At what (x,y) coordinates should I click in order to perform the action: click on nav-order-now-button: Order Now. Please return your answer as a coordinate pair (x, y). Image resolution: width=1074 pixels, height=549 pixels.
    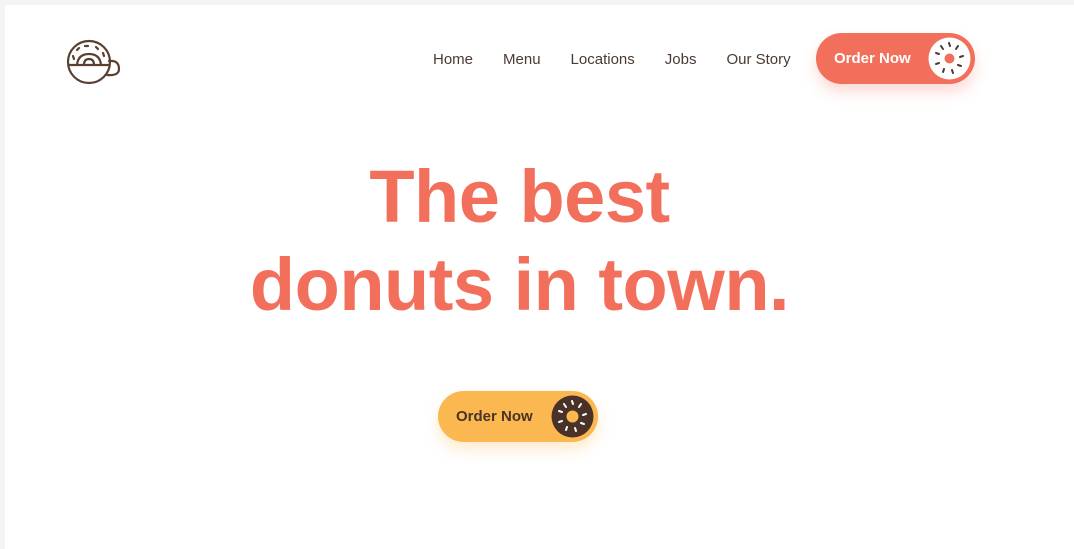
    Looking at the image, I should click on (895, 58).